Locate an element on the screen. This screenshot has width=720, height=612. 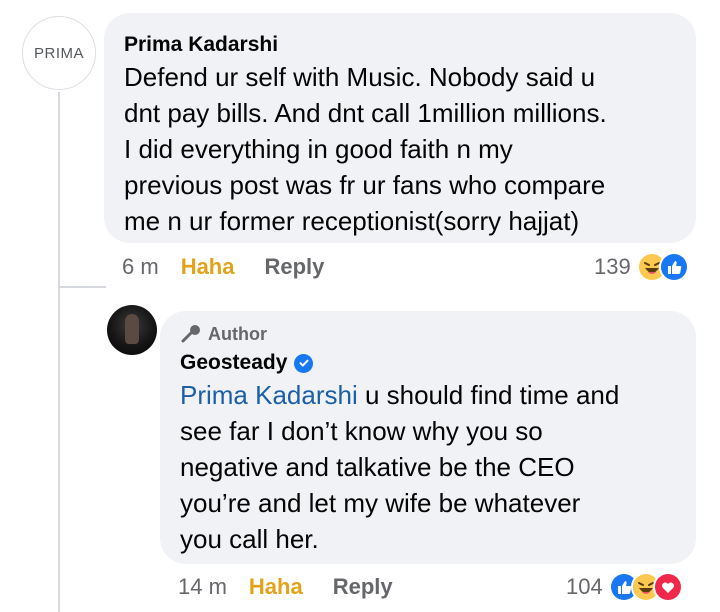
comment-reply-button: Reply is located at coordinates (294, 267).